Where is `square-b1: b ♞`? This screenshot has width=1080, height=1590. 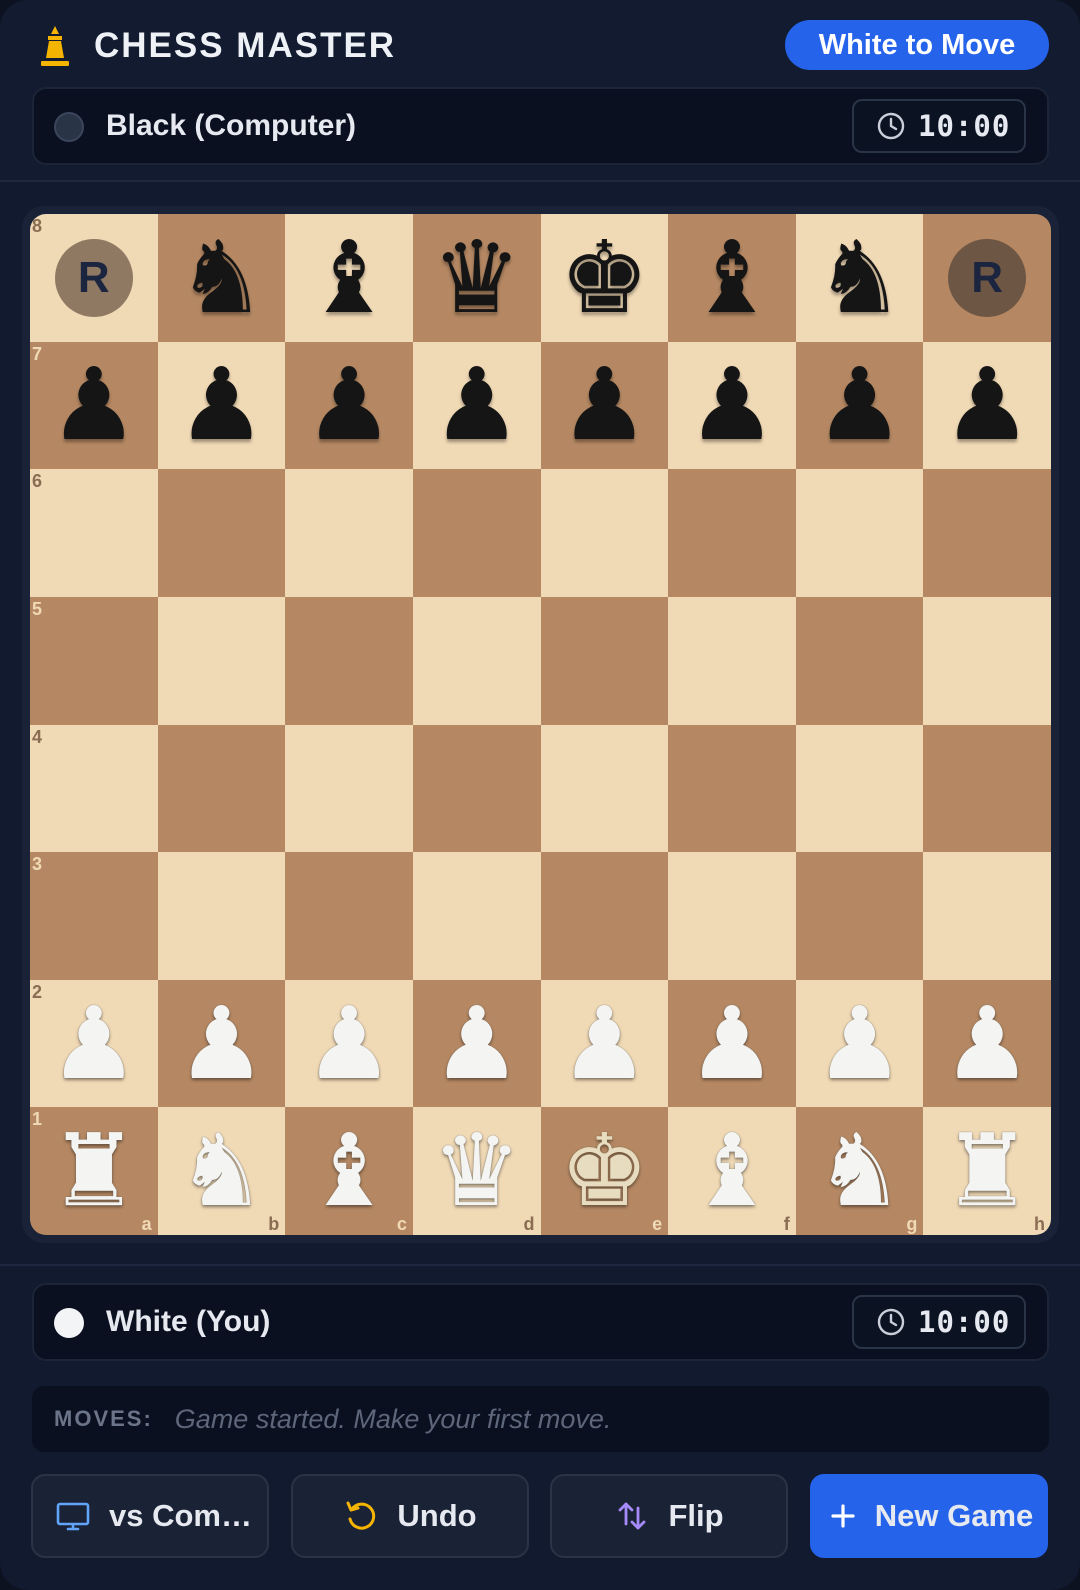
square-b1: b ♞ is located at coordinates (221, 1171).